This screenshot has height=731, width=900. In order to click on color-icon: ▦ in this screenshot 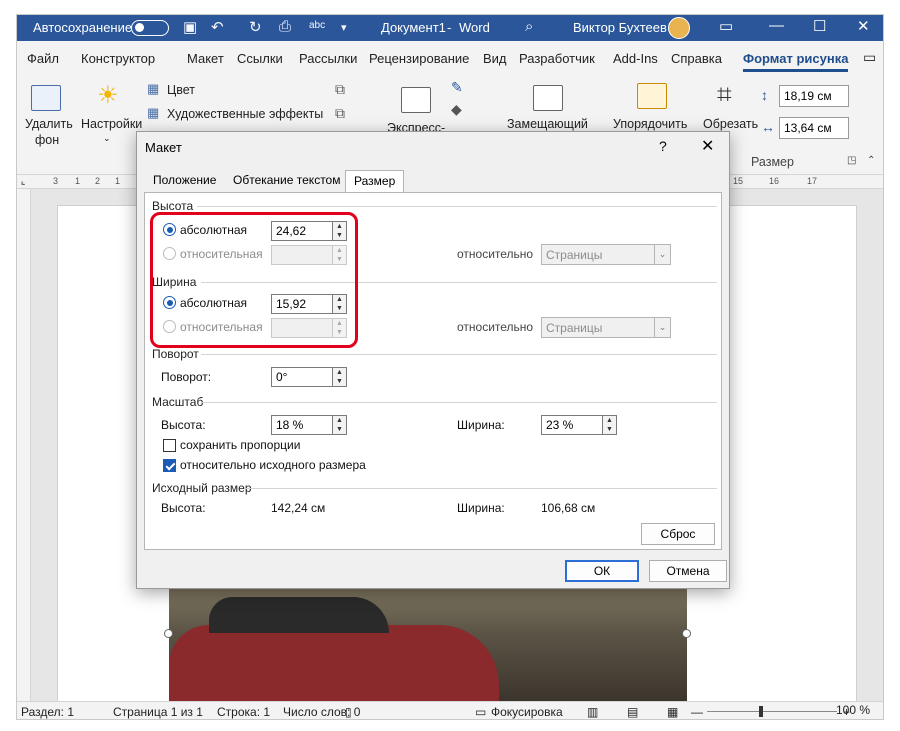, I will do `click(153, 89)`.